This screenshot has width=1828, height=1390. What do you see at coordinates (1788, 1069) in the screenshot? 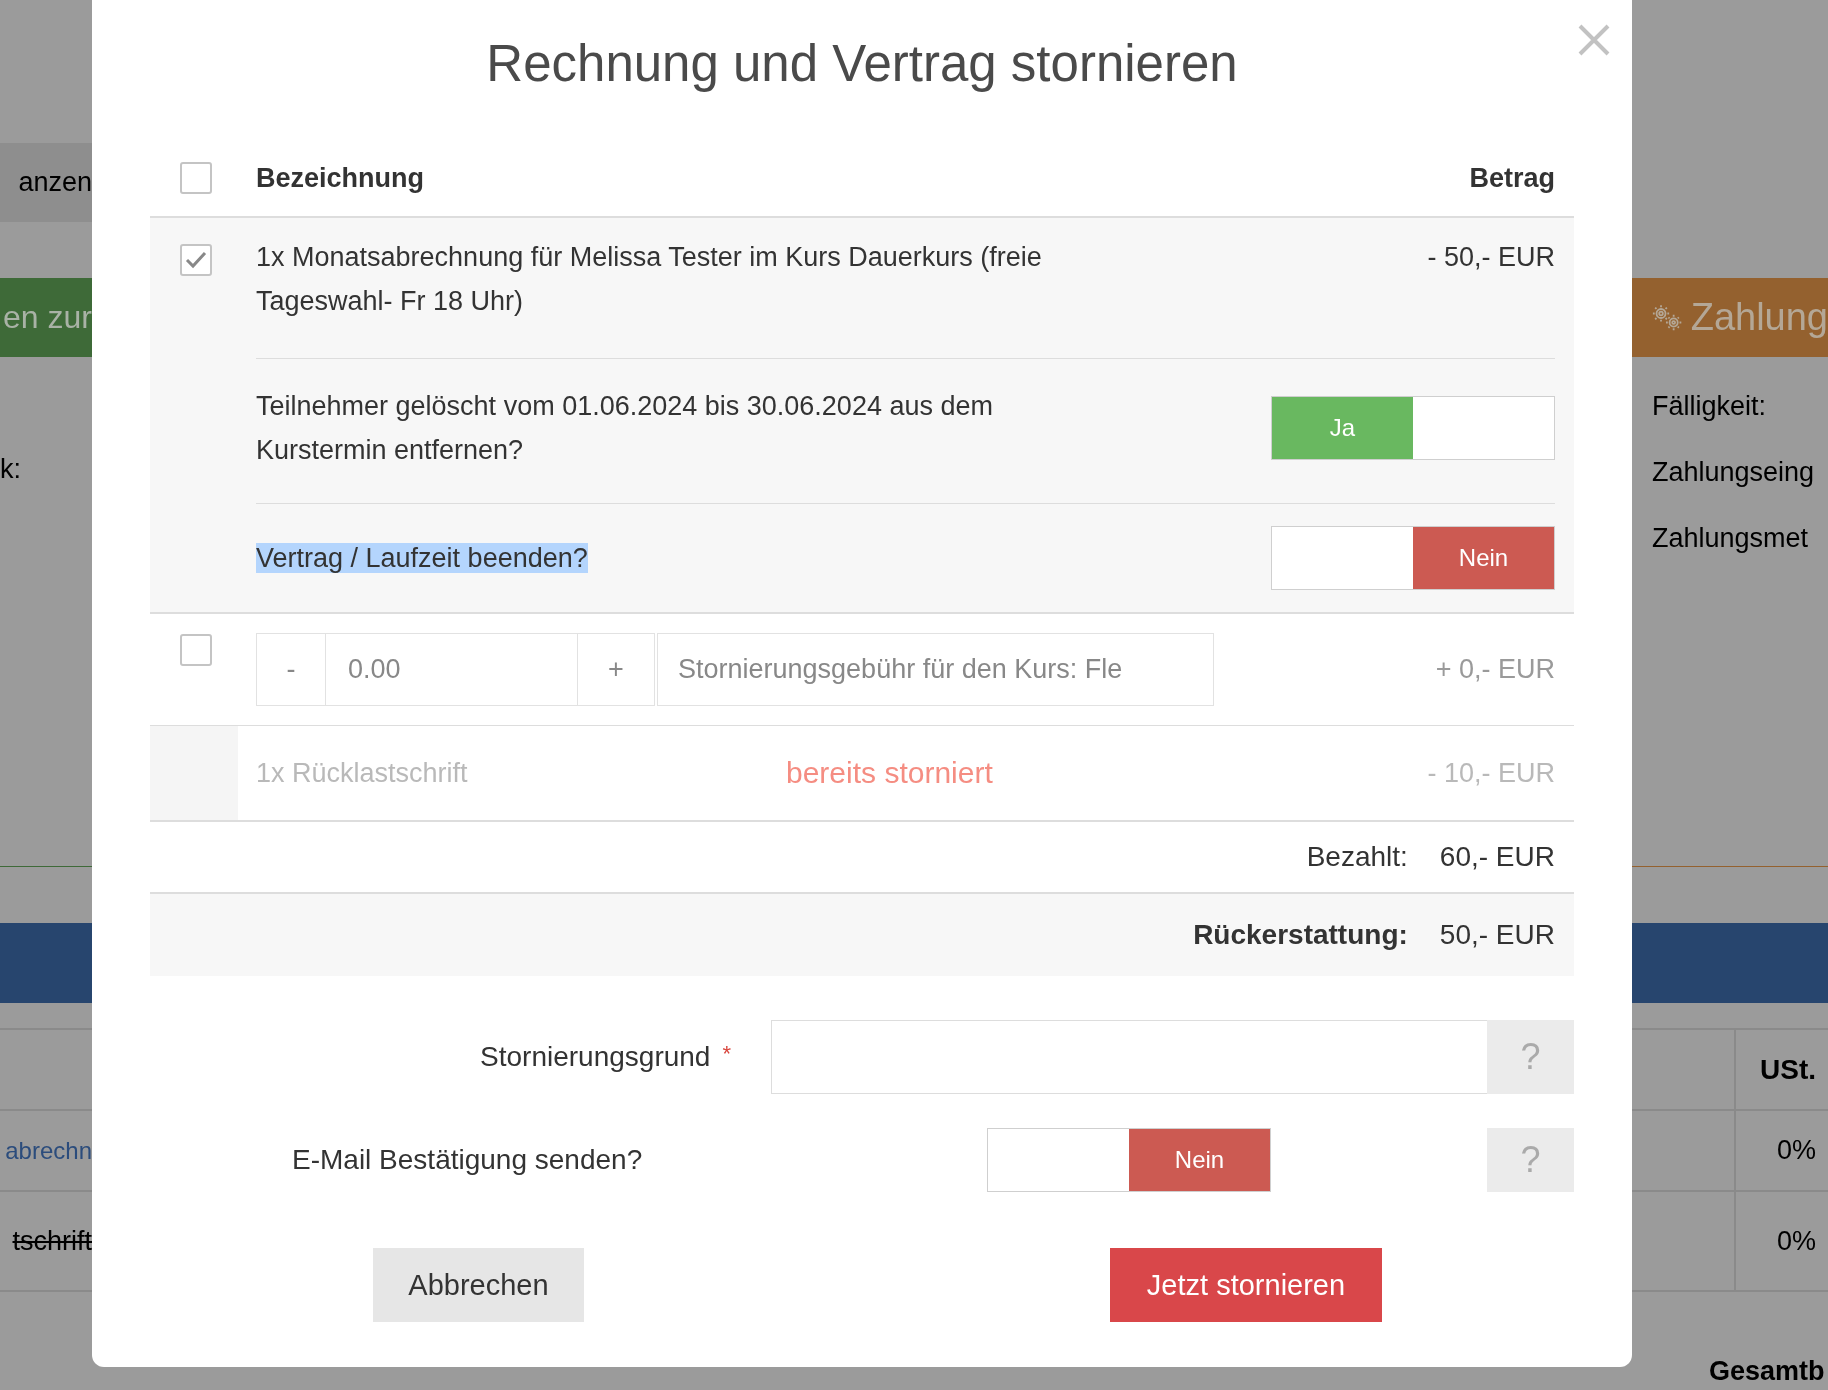
I see `column-header: USt.` at bounding box center [1788, 1069].